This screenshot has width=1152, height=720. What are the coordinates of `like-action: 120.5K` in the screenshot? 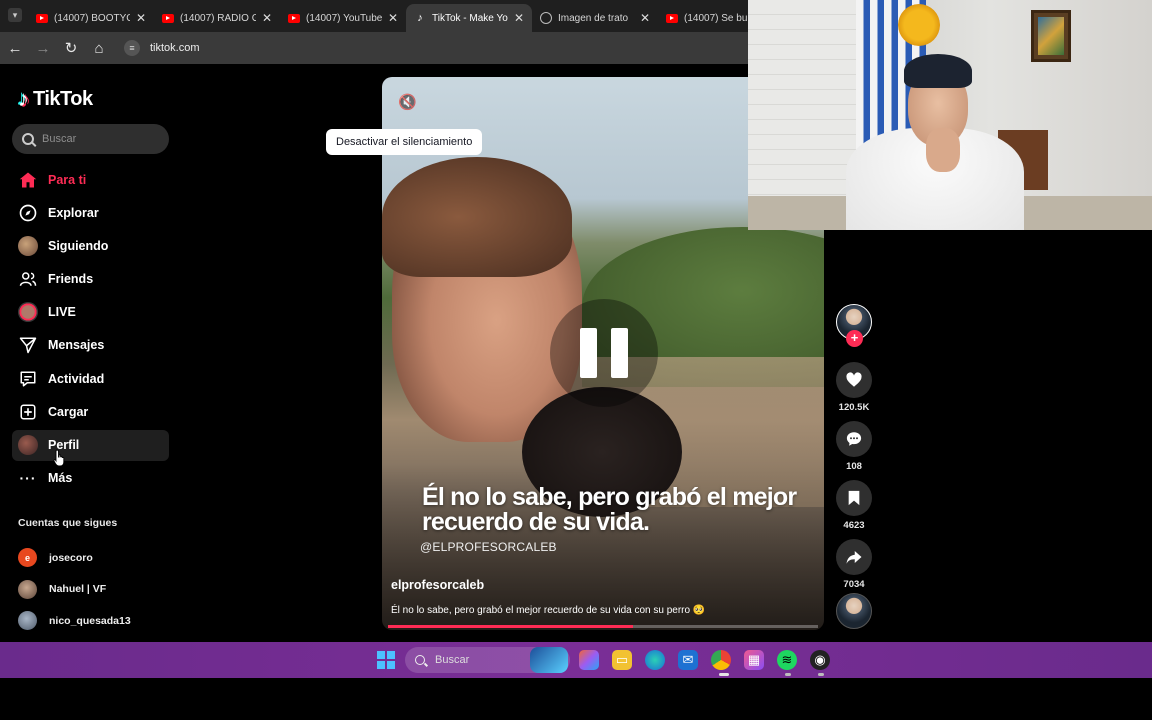 It's located at (854, 389).